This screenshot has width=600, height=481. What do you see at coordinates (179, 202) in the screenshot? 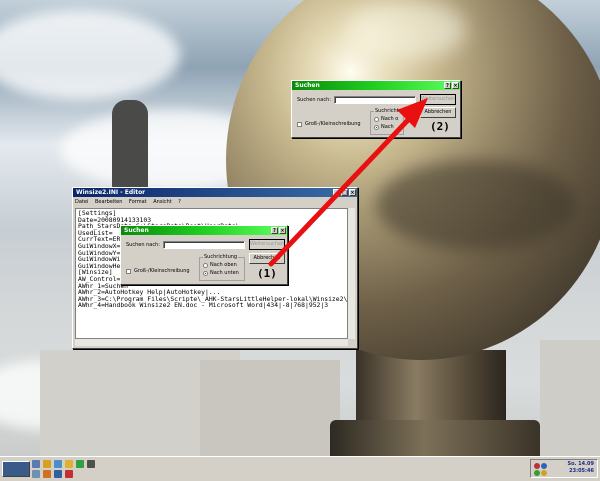
I see `menu-help: ?` at bounding box center [179, 202].